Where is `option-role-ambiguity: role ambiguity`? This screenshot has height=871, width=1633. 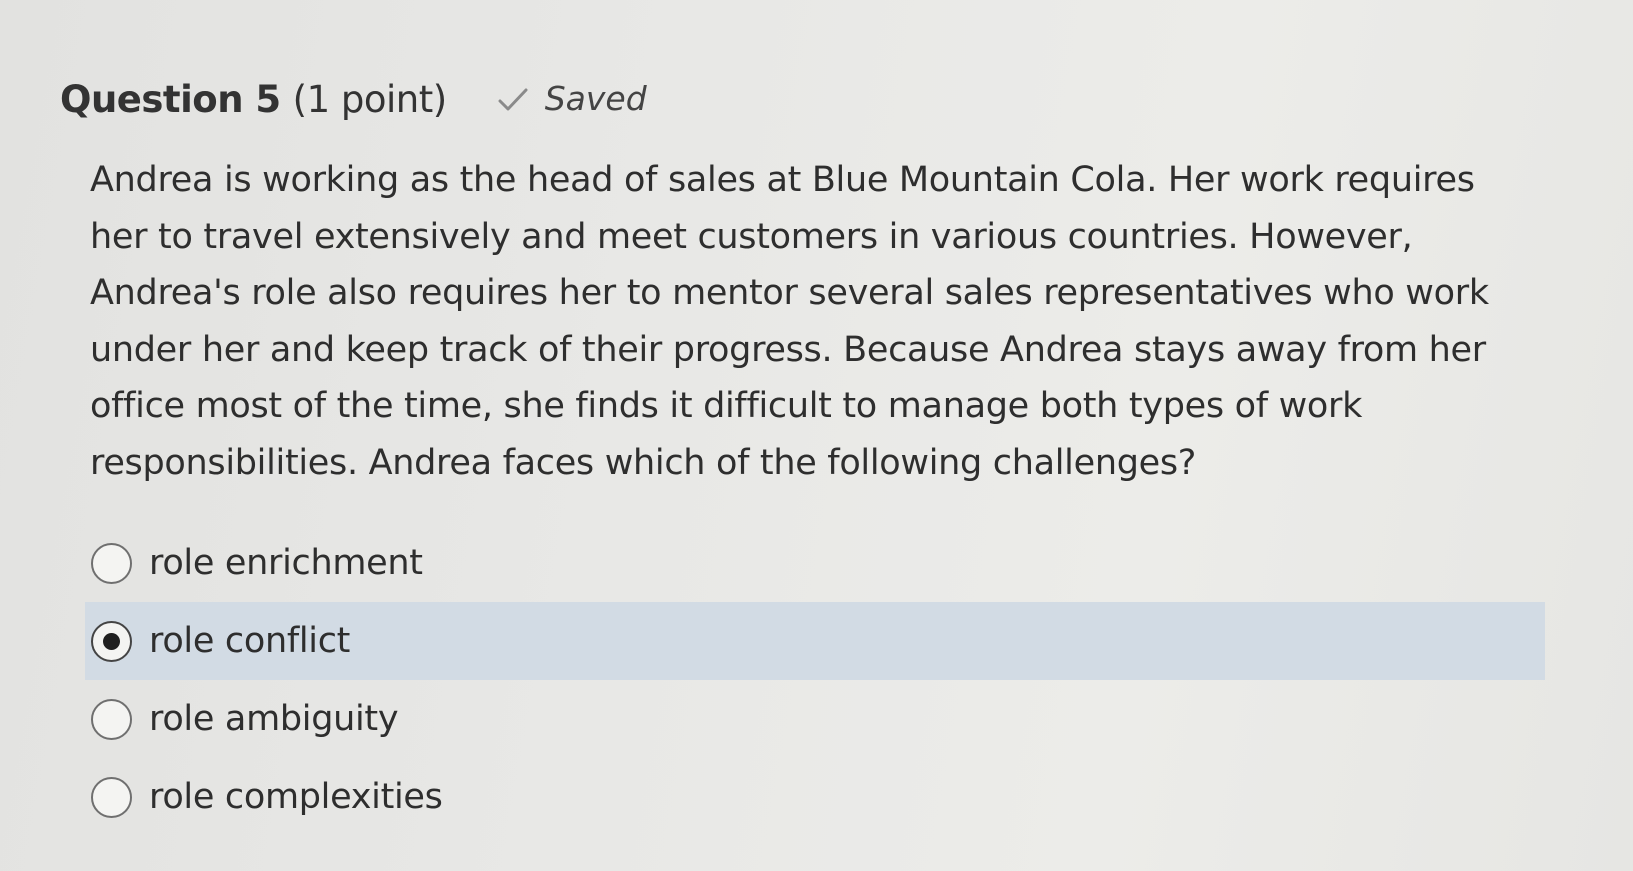 option-role-ambiguity: role ambiguity is located at coordinates (815, 719).